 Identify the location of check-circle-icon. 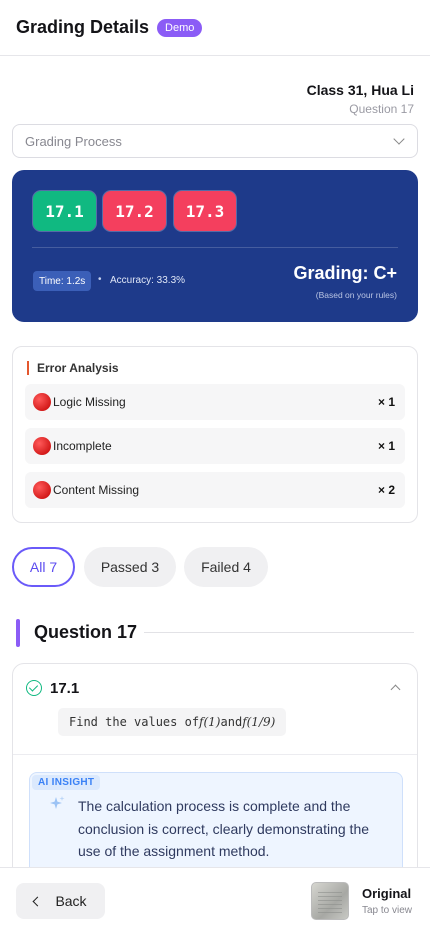
(34, 688).